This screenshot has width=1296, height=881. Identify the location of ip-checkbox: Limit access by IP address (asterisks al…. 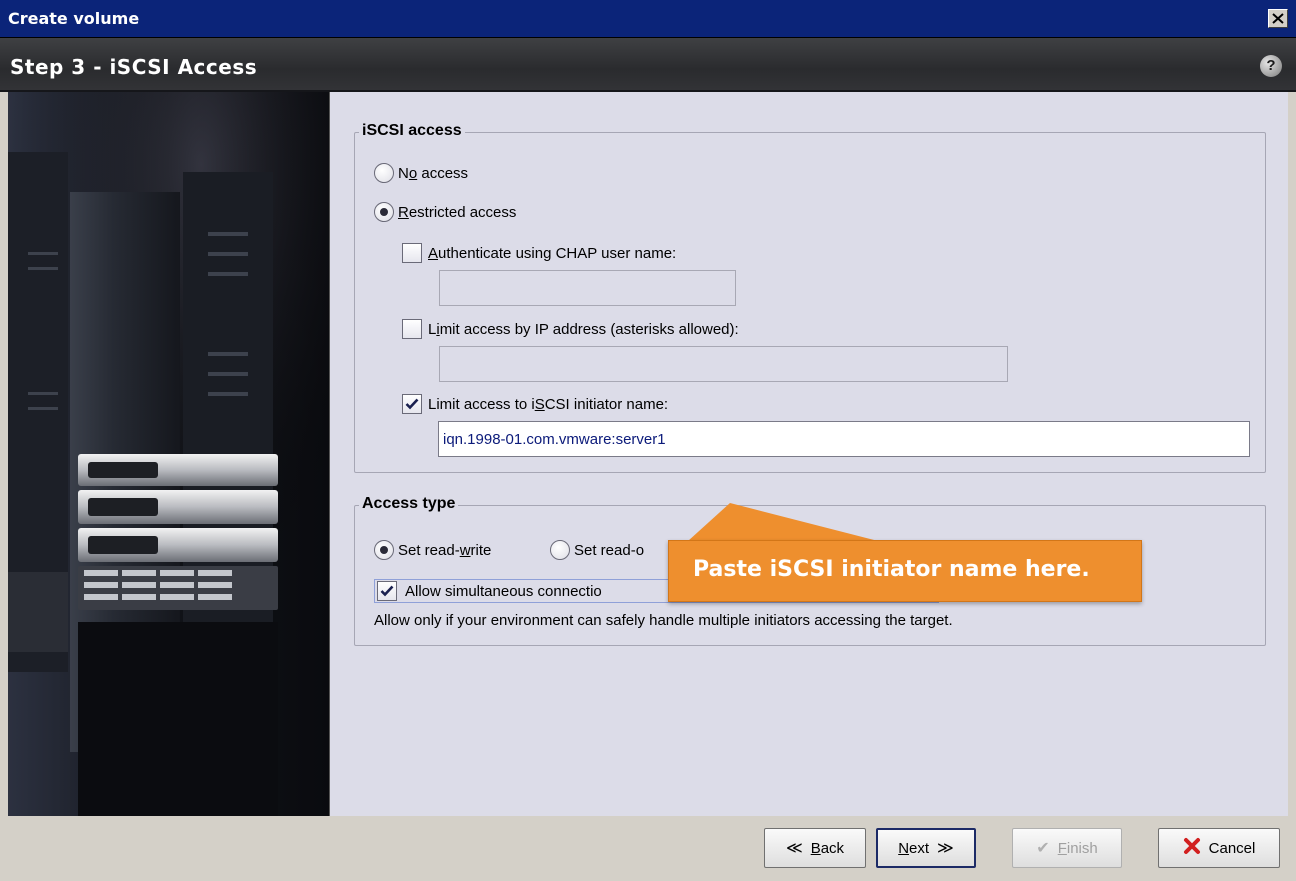
(570, 329).